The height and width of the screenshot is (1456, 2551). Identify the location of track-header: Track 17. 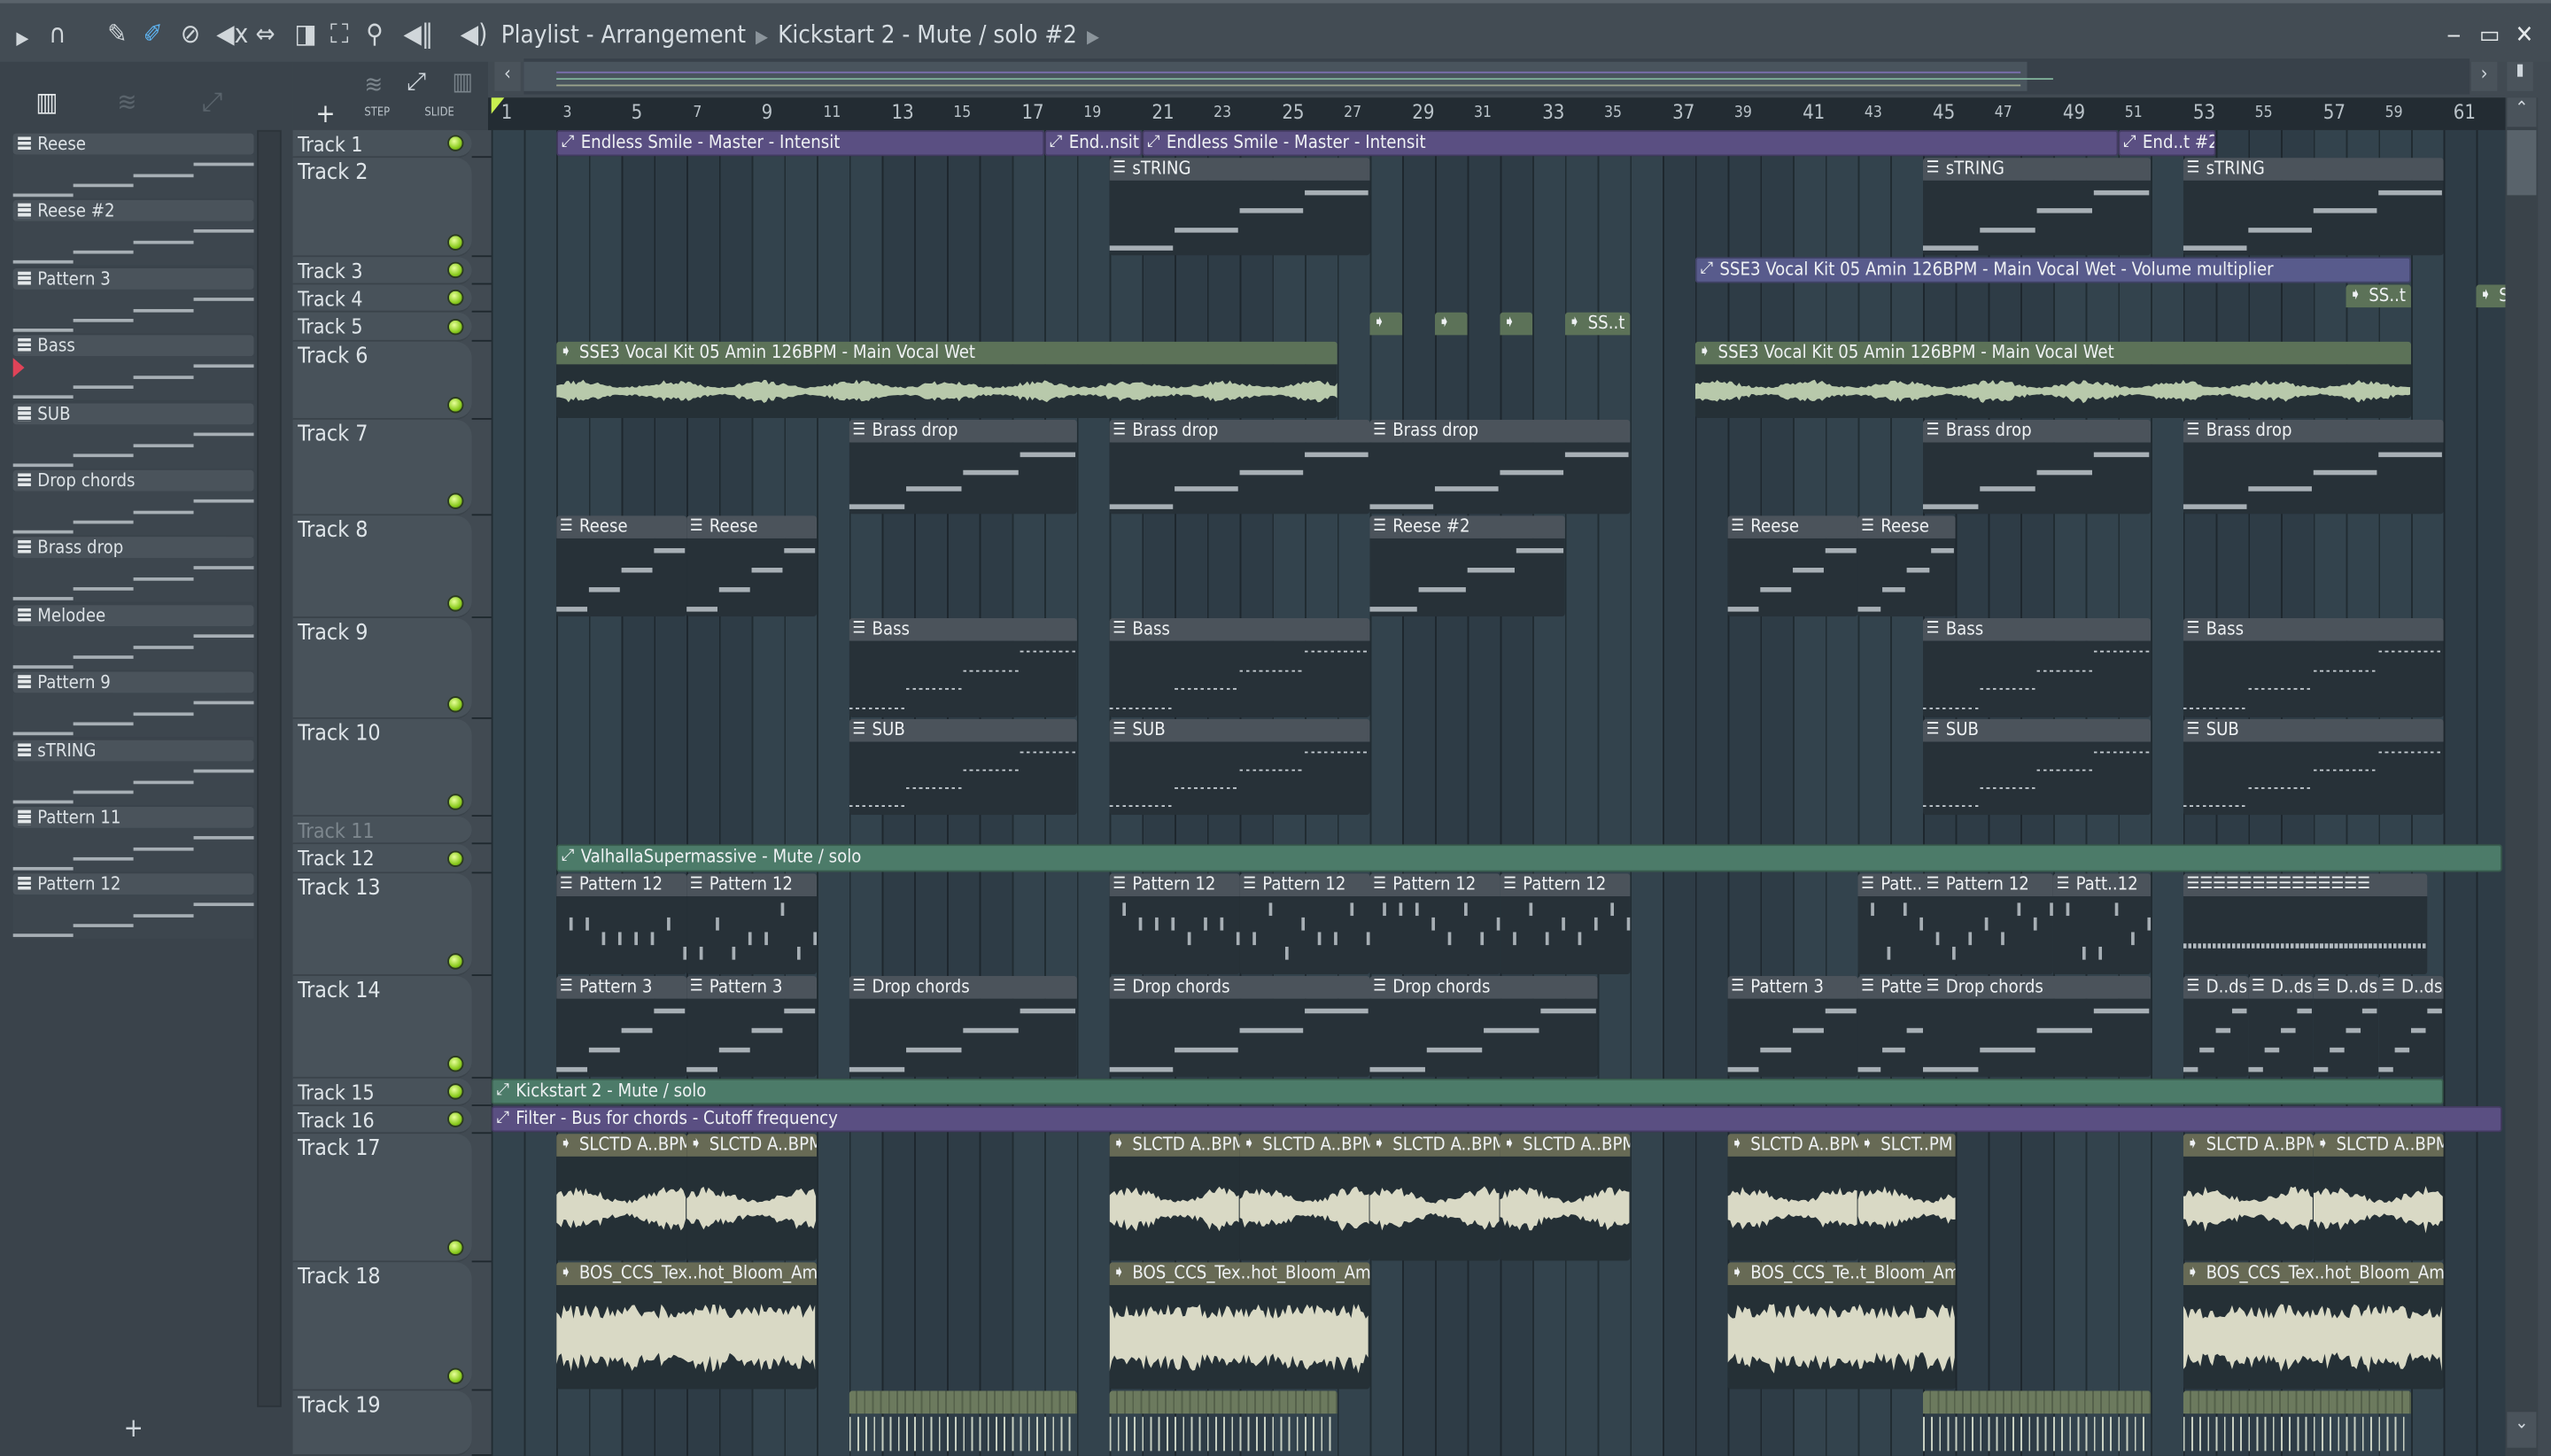
(382, 1198).